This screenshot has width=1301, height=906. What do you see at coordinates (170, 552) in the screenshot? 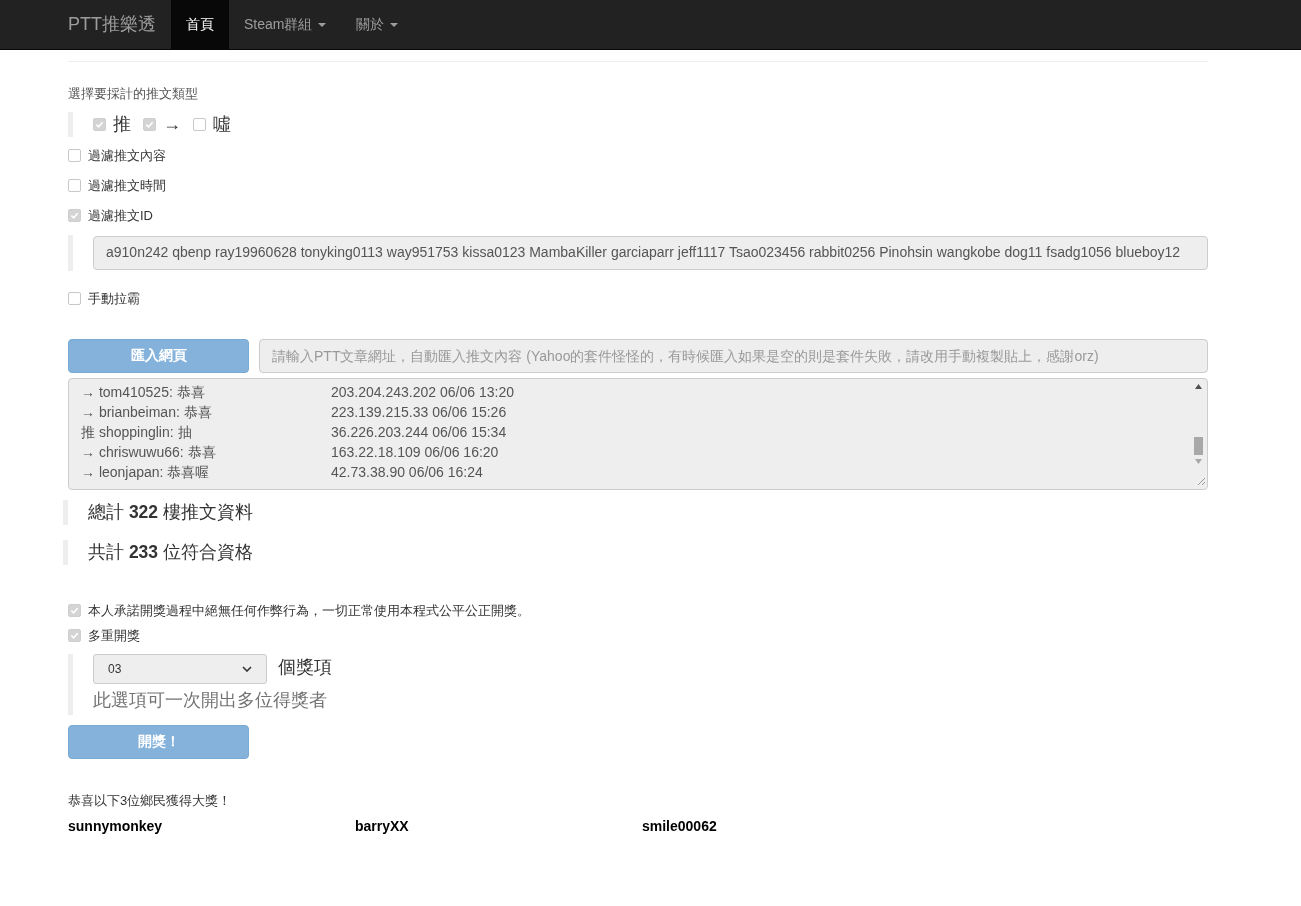
I see `summary-text: 共計 233 位符合資格` at bounding box center [170, 552].